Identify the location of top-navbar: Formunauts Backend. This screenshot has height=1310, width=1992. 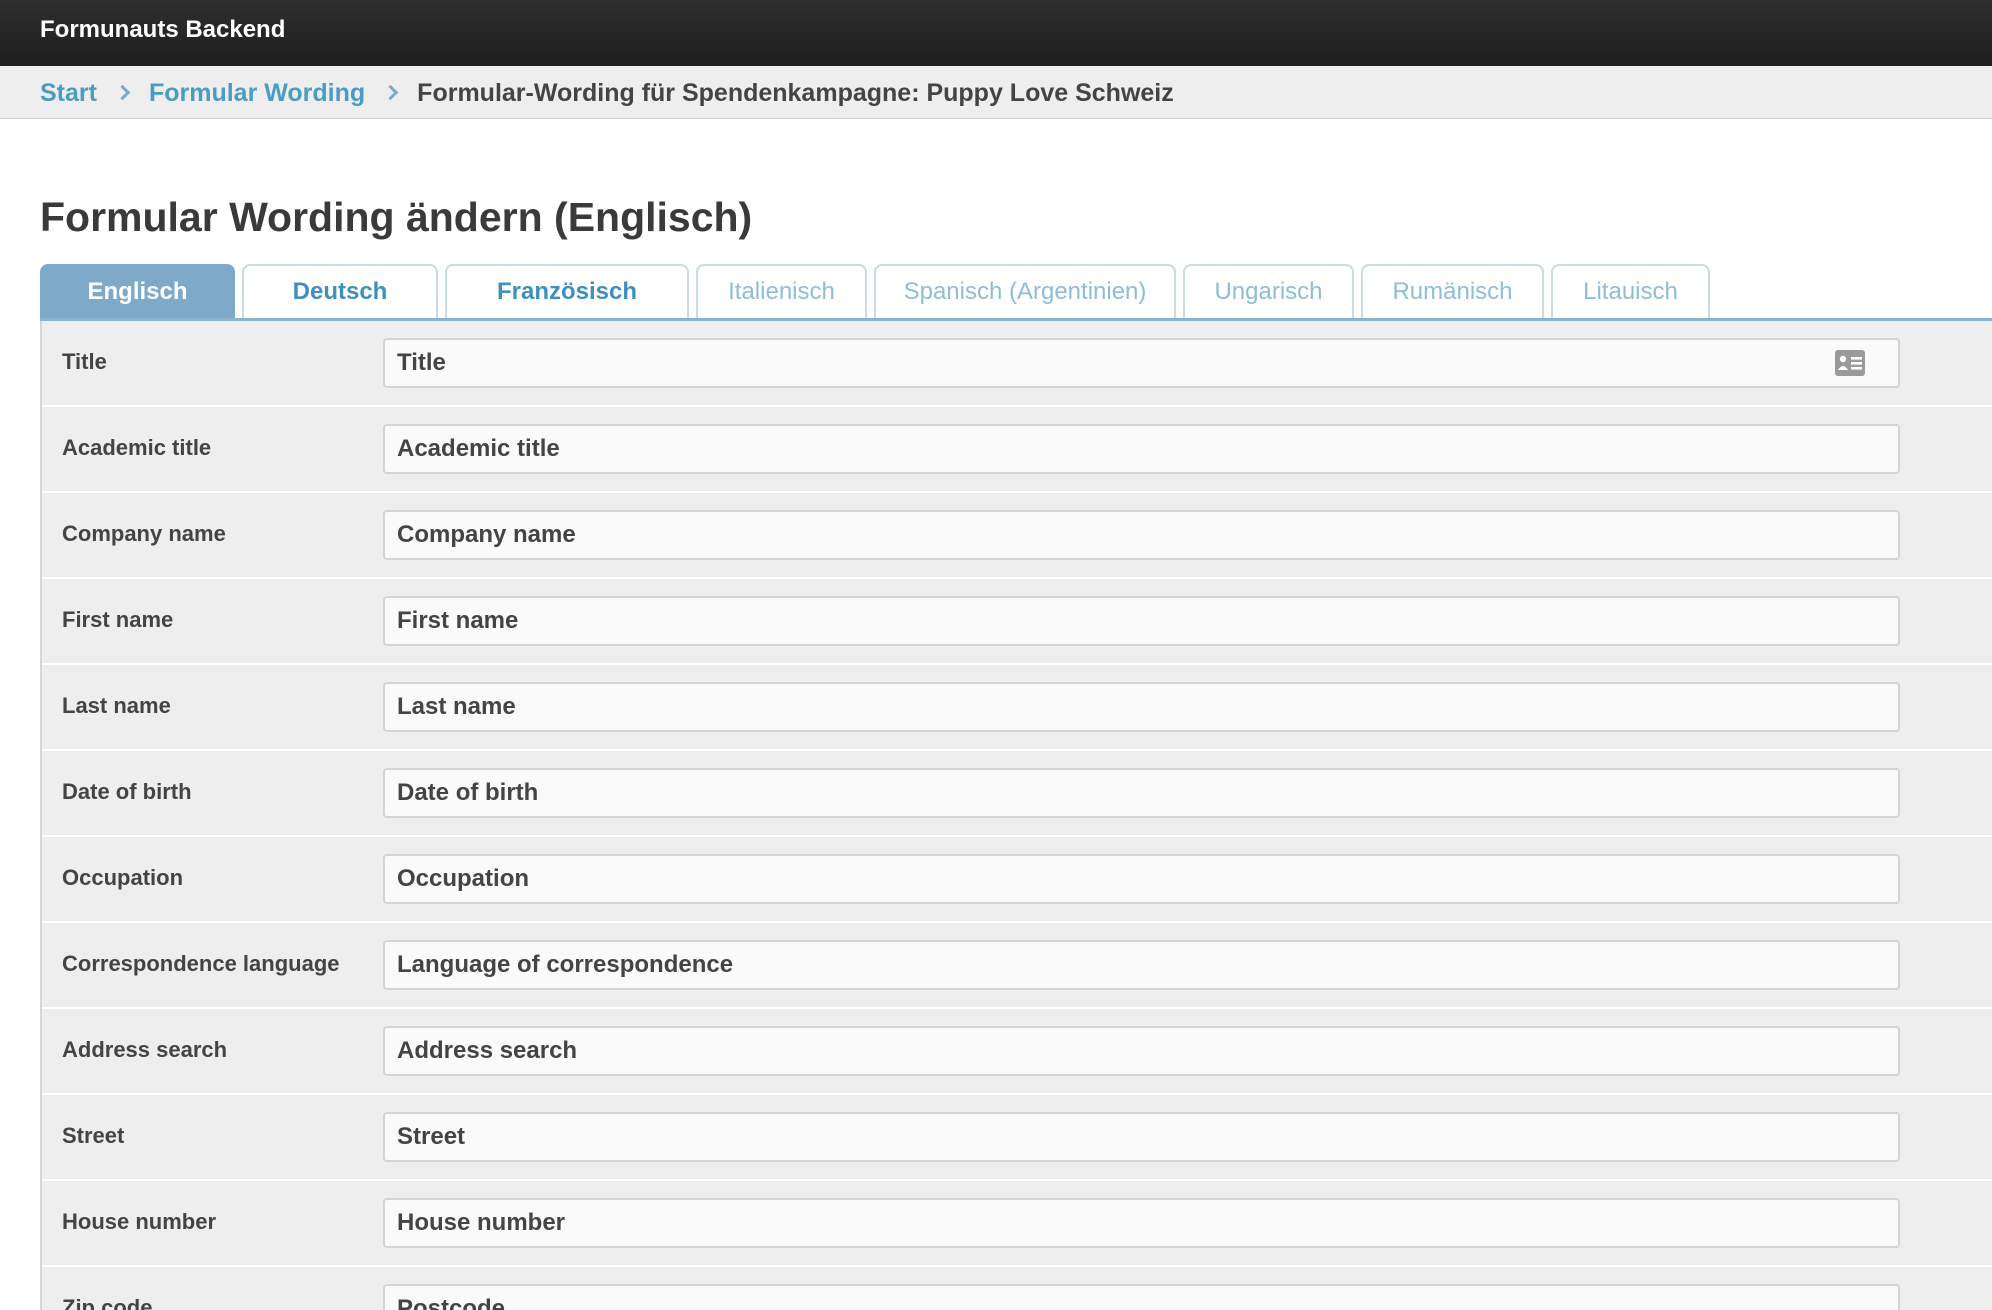
(996, 33).